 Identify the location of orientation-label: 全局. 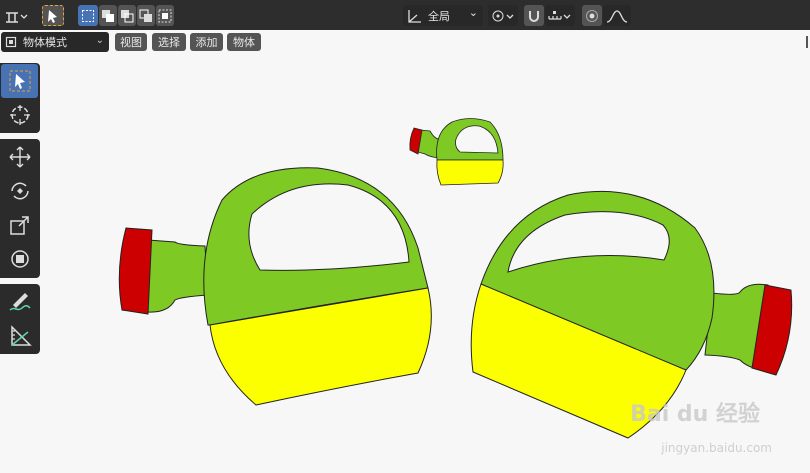
(439, 16).